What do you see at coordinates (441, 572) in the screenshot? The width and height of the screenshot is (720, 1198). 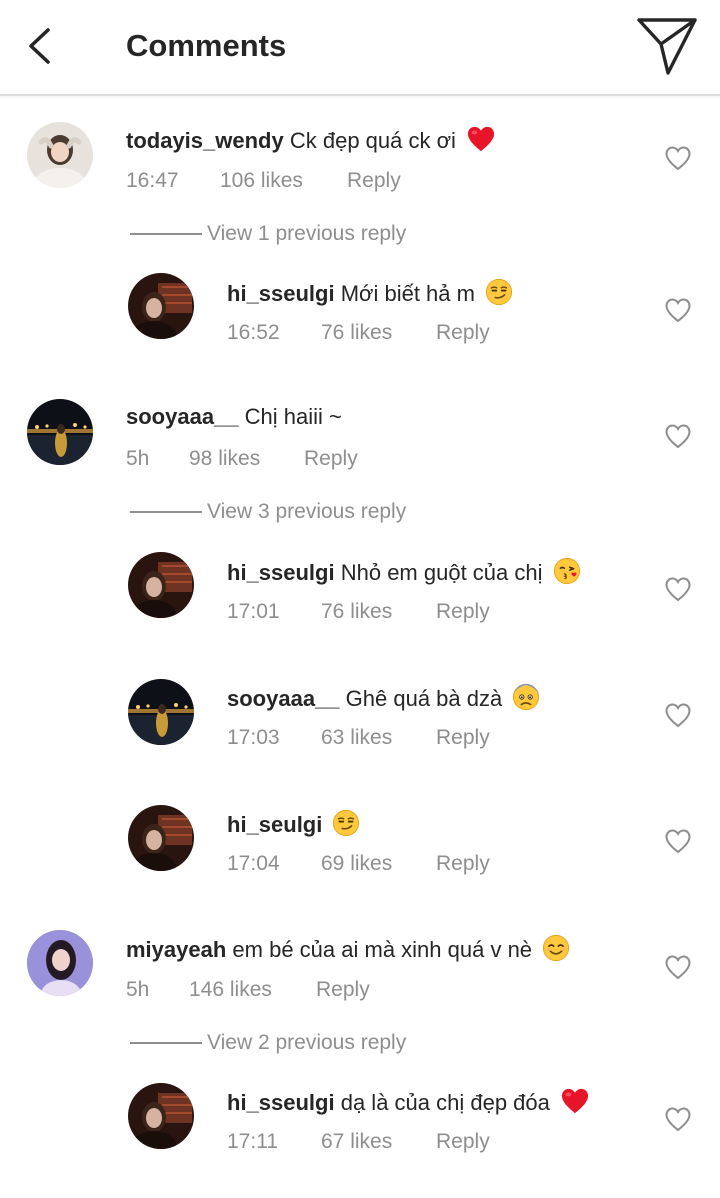 I see `reply-body: Nhỏ em guột của chị` at bounding box center [441, 572].